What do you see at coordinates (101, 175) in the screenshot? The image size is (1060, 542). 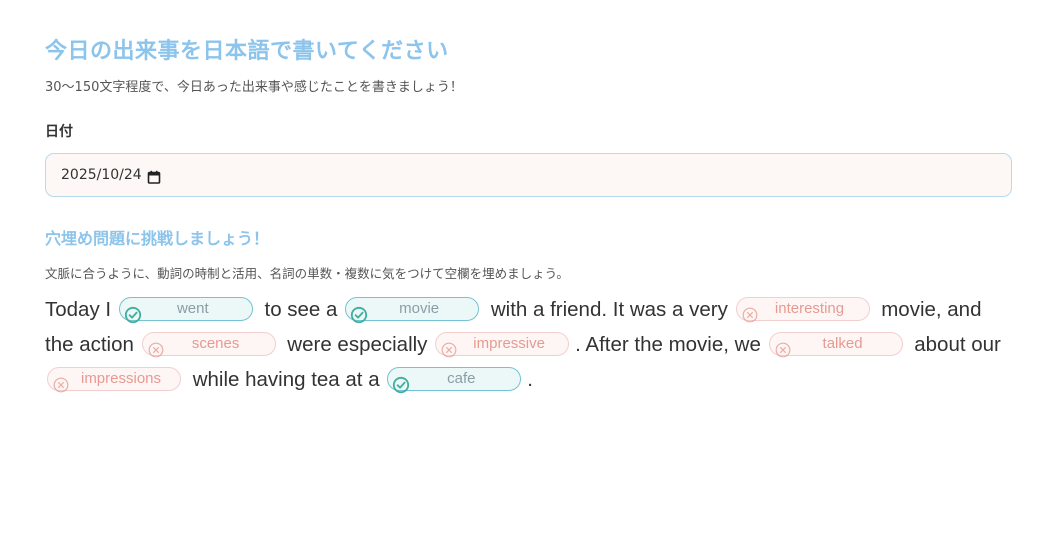 I see `date-value: 2025/10/24` at bounding box center [101, 175].